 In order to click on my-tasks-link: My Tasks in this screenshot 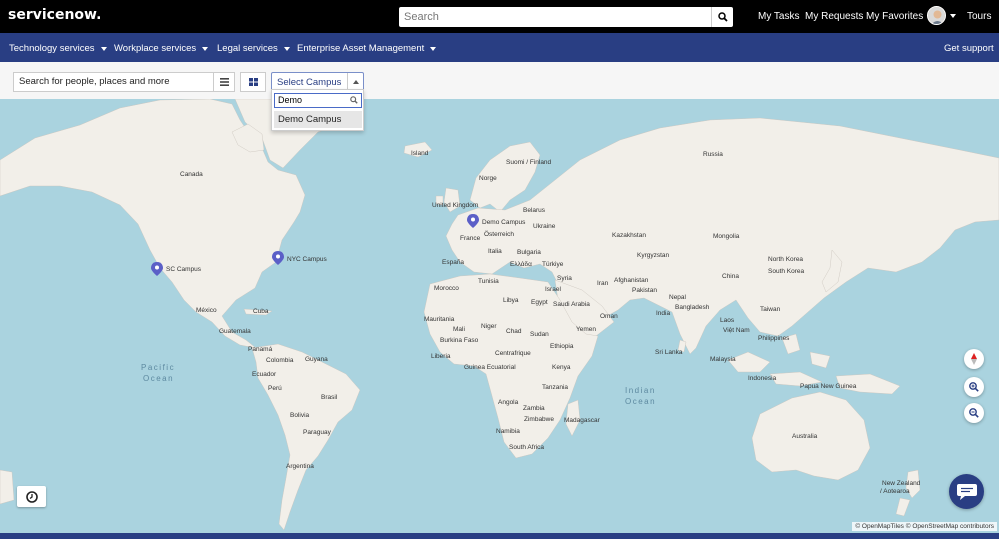, I will do `click(779, 16)`.